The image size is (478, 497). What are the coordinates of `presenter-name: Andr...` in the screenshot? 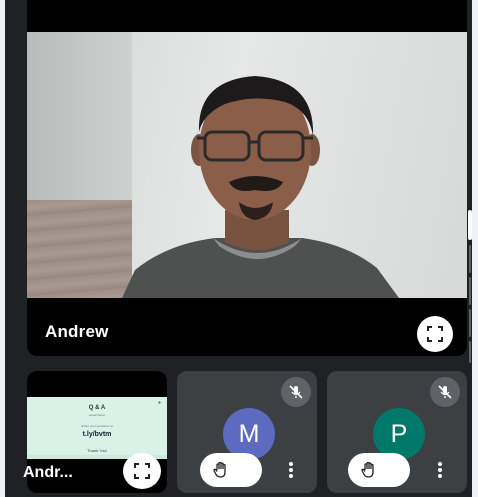 It's located at (48, 472).